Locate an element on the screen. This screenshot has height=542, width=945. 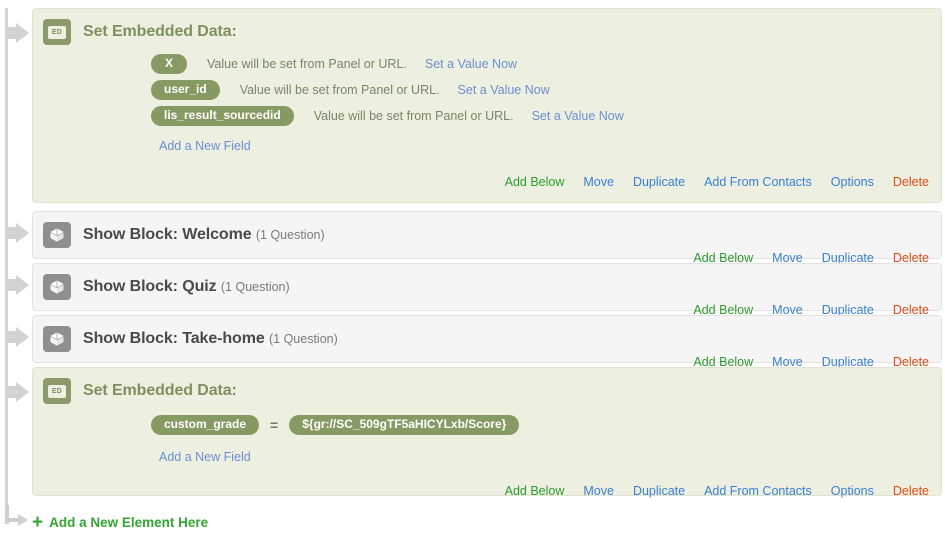
plus-icon: + is located at coordinates (38, 522).